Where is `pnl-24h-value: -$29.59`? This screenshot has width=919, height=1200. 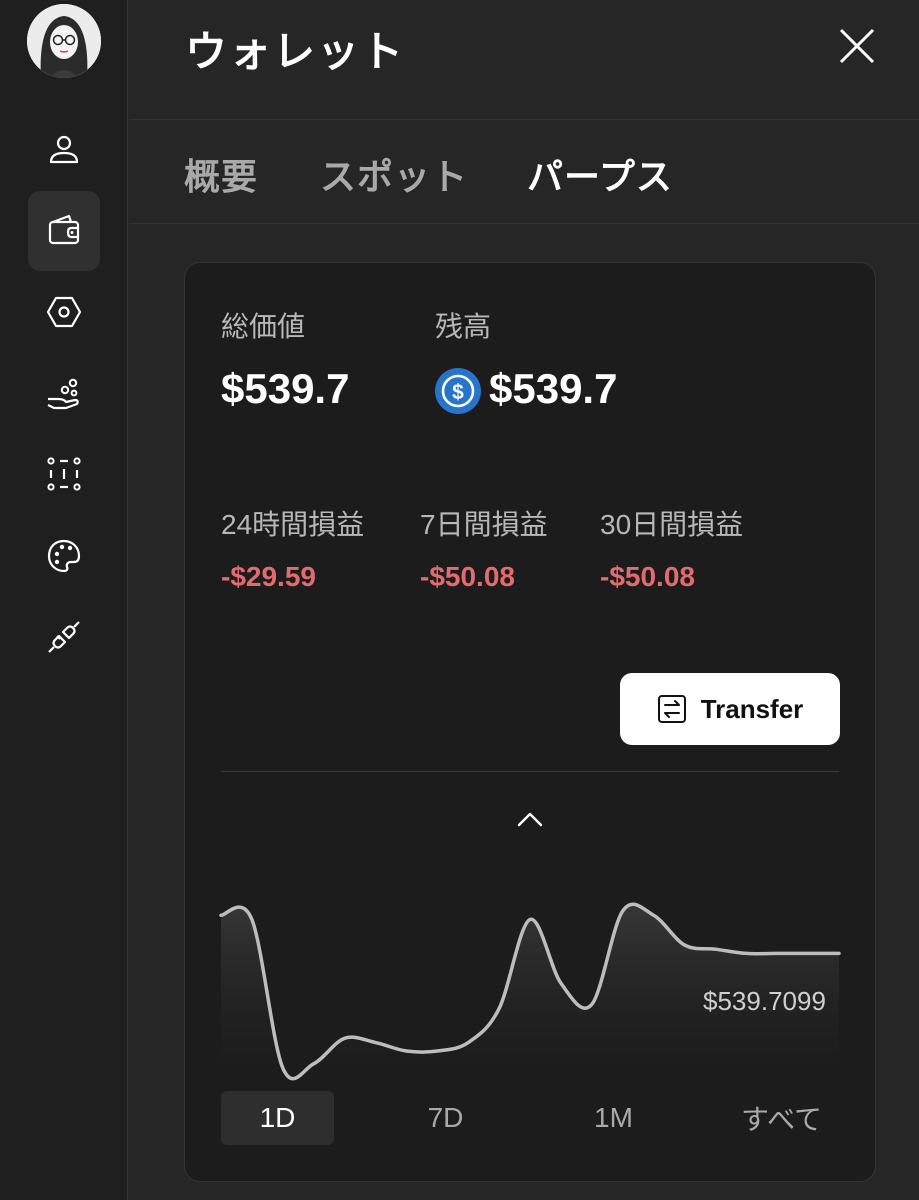
pnl-24h-value: -$29.59 is located at coordinates (268, 576).